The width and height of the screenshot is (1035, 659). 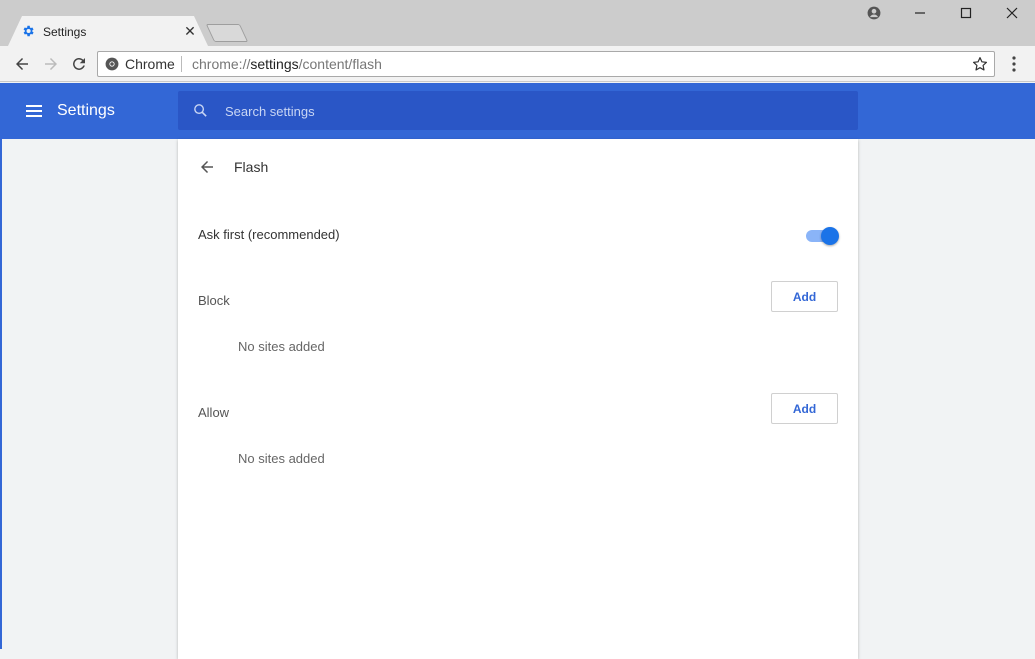 I want to click on block-section-label: Block, so click(x=214, y=300).